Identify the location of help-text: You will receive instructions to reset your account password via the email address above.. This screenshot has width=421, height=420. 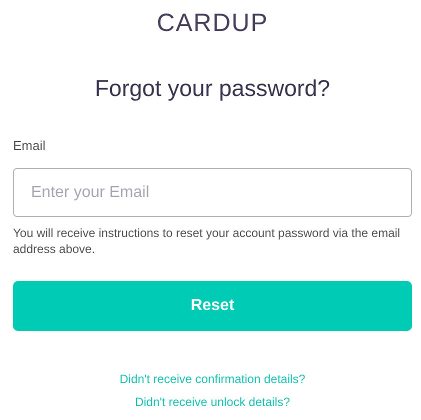
(207, 241).